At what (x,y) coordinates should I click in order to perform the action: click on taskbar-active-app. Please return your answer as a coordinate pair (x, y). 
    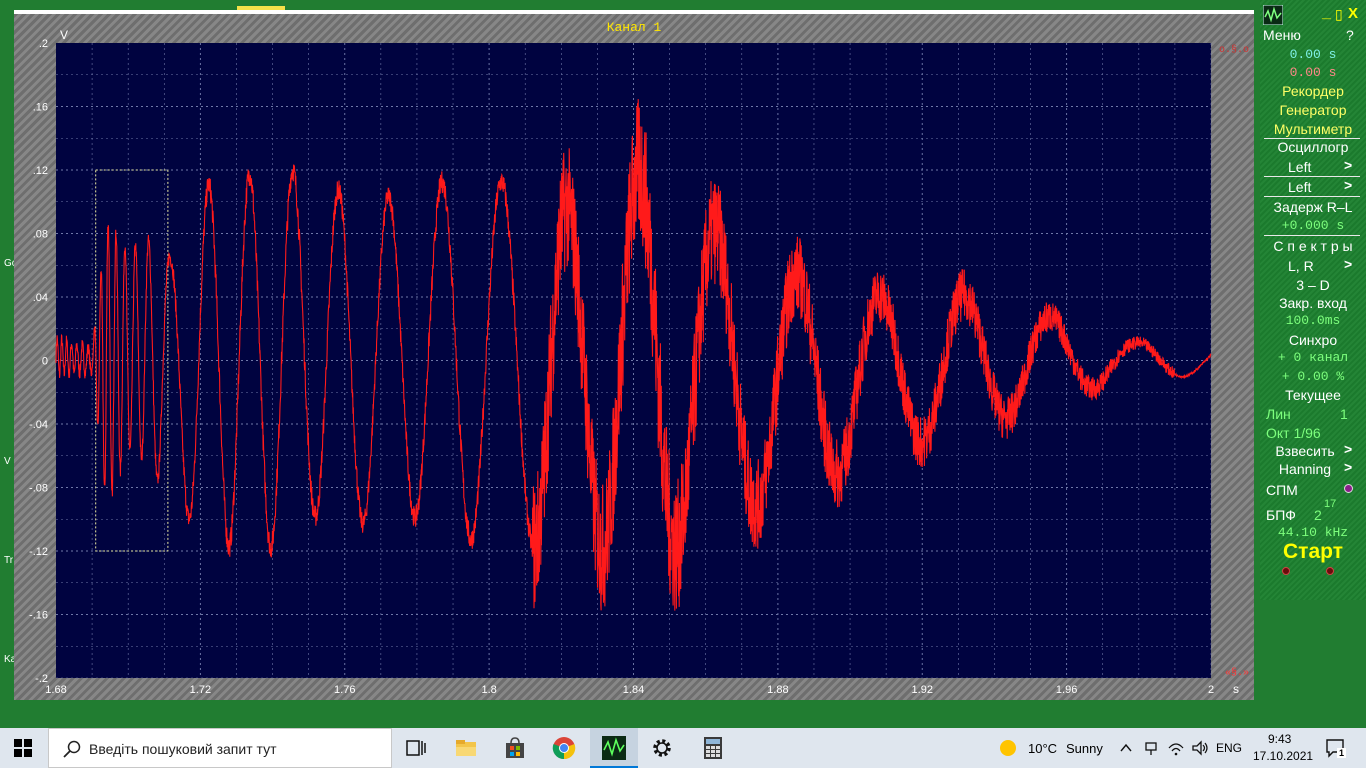
    Looking at the image, I should click on (614, 748).